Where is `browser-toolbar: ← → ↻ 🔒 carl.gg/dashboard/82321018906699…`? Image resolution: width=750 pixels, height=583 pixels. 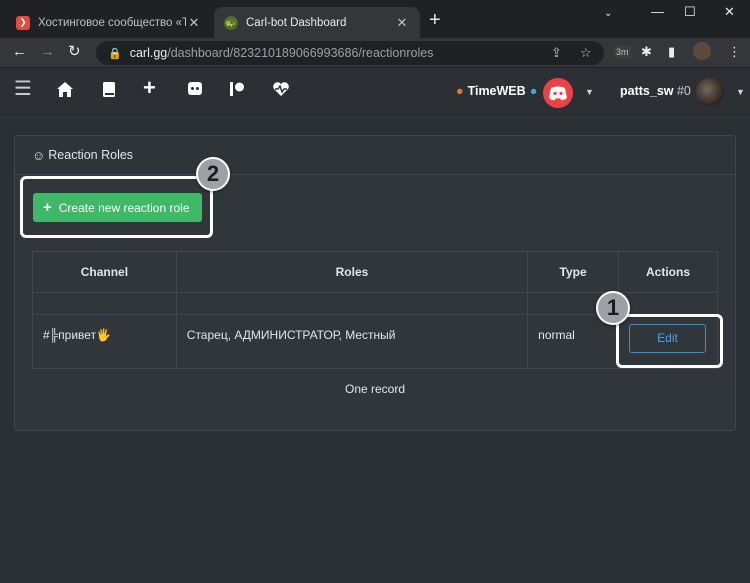
browser-toolbar: ← → ↻ 🔒 carl.gg/dashboard/82321018906699… is located at coordinates (375, 53).